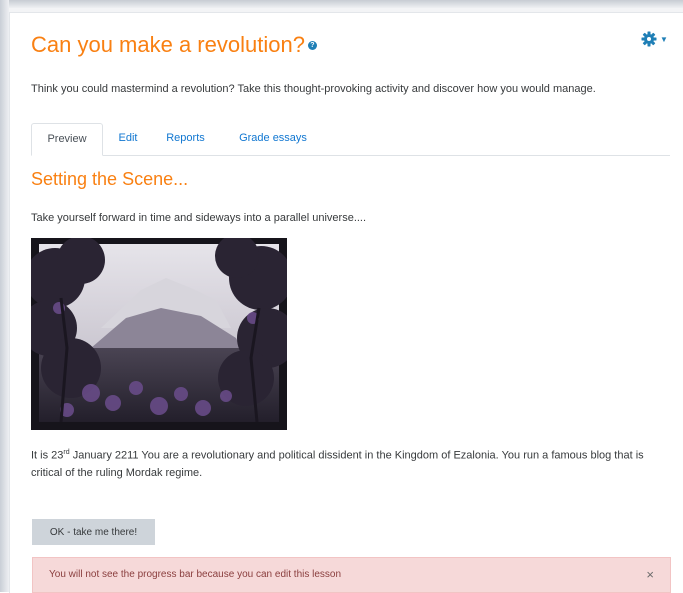 The image size is (683, 593). Describe the element at coordinates (67, 139) in the screenshot. I see `tab-preview: Preview` at that location.